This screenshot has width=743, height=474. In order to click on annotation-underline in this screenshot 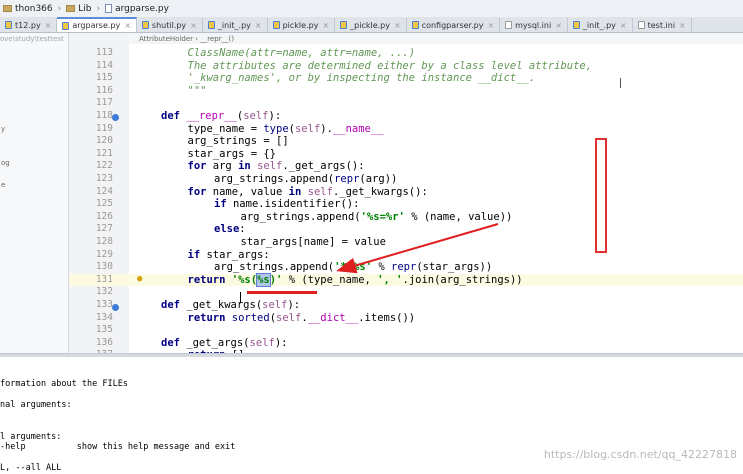, I will do `click(282, 292)`.